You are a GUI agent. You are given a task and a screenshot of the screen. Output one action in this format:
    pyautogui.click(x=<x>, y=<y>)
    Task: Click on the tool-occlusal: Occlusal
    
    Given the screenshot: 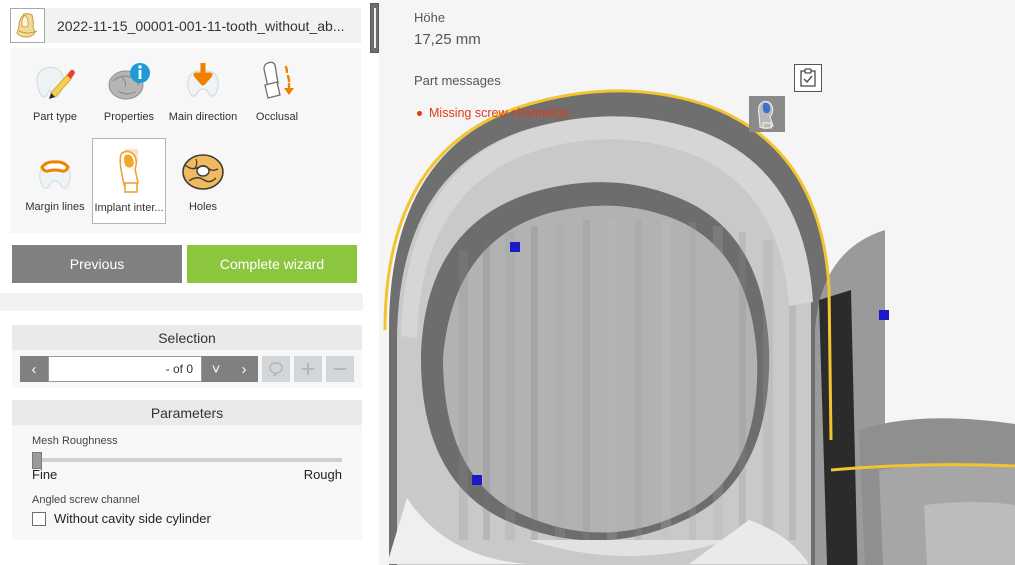 What is the action you would take?
    pyautogui.click(x=277, y=91)
    